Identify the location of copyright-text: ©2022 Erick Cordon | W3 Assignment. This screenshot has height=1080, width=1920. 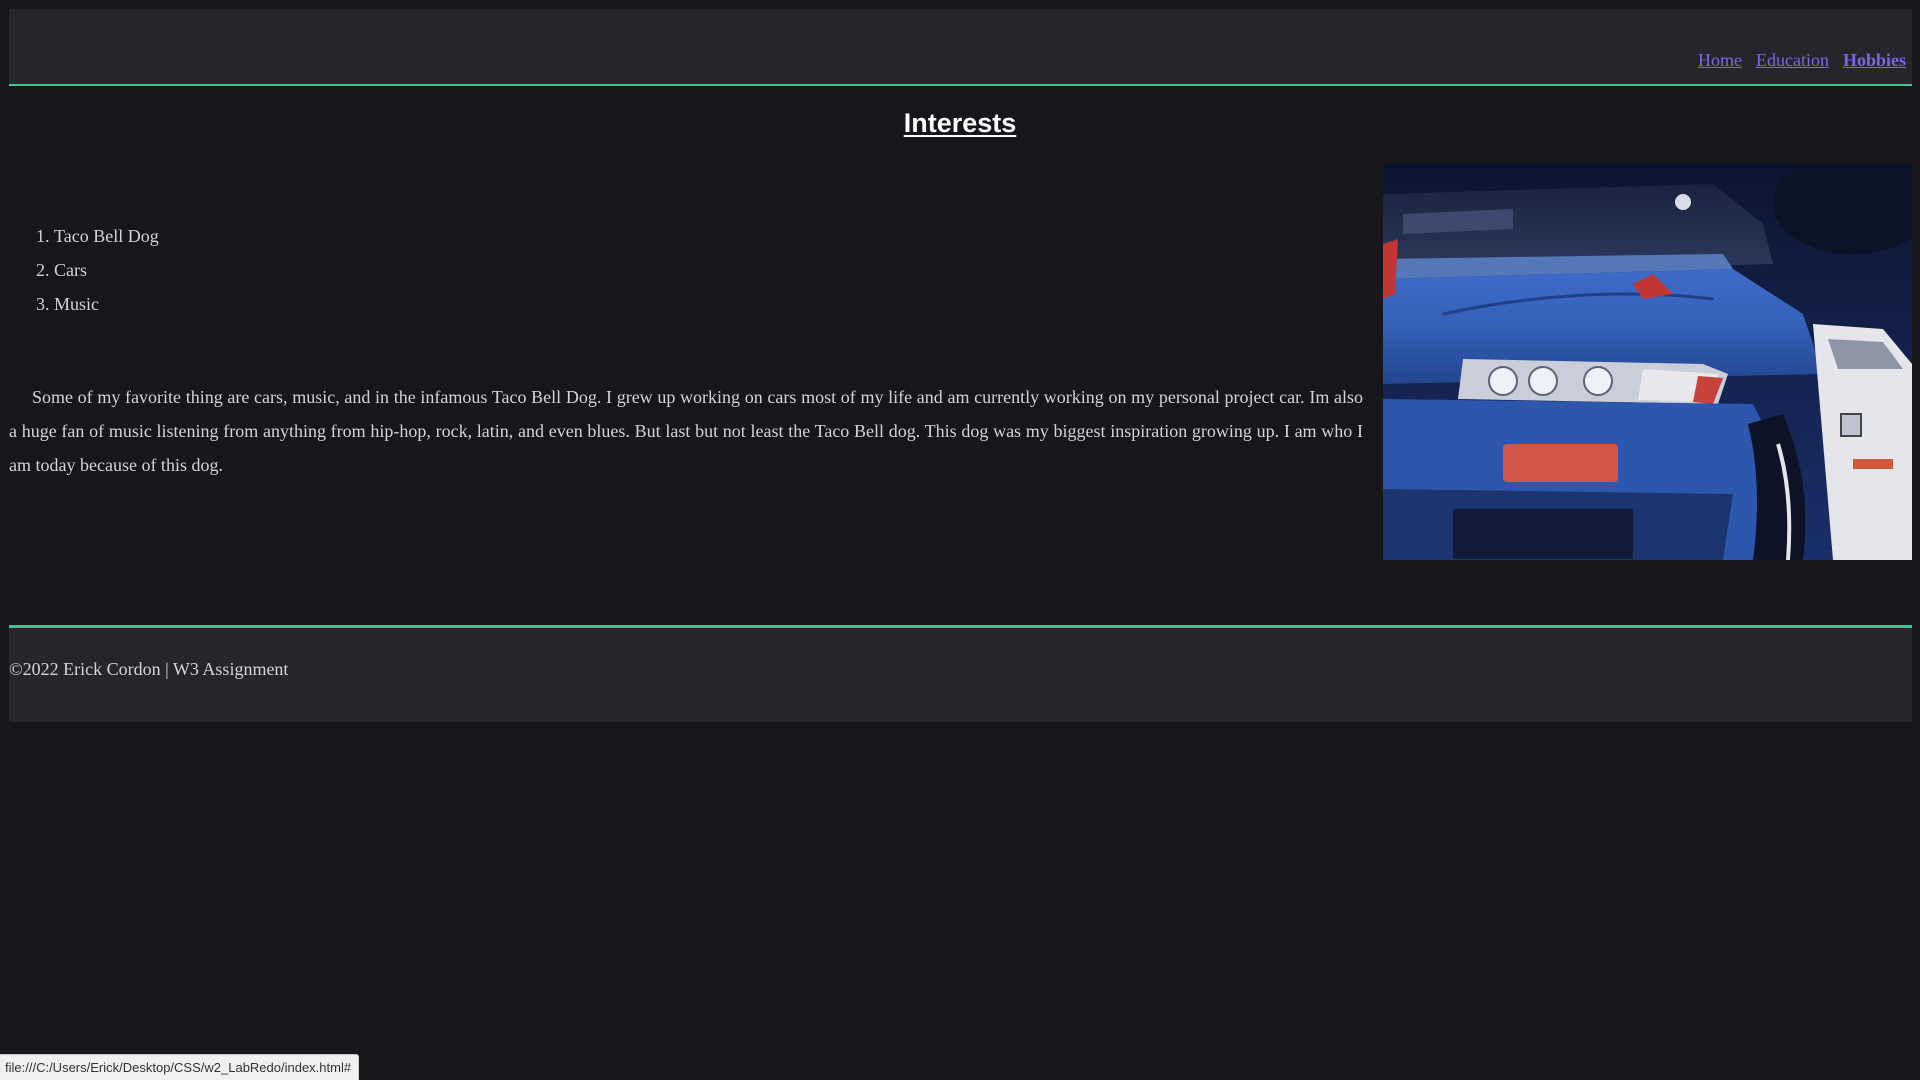
(149, 669).